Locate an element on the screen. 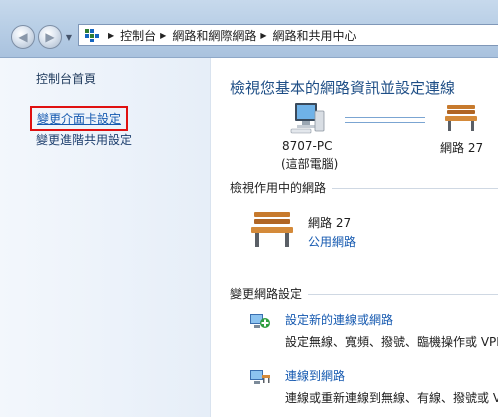 This screenshot has height=417, width=498. recent-pages-dropdown-icon: ▼ is located at coordinates (69, 37).